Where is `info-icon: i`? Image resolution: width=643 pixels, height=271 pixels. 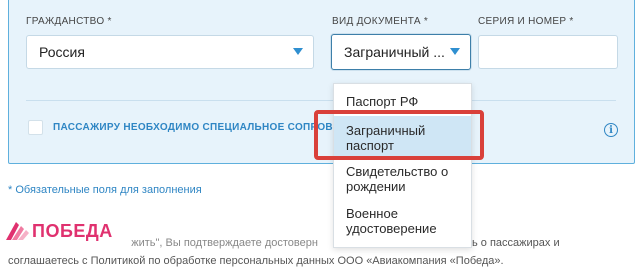
info-icon: i is located at coordinates (611, 130).